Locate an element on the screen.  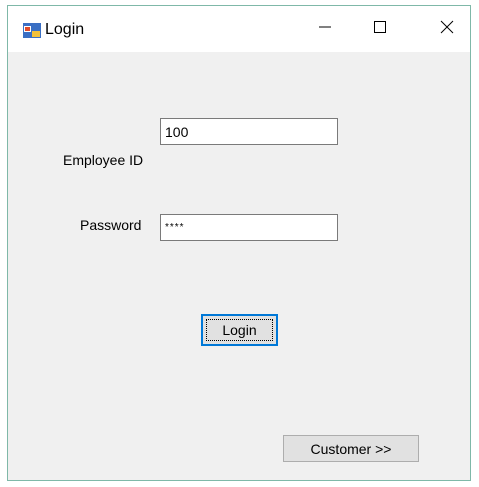
login-button: Login is located at coordinates (239, 330).